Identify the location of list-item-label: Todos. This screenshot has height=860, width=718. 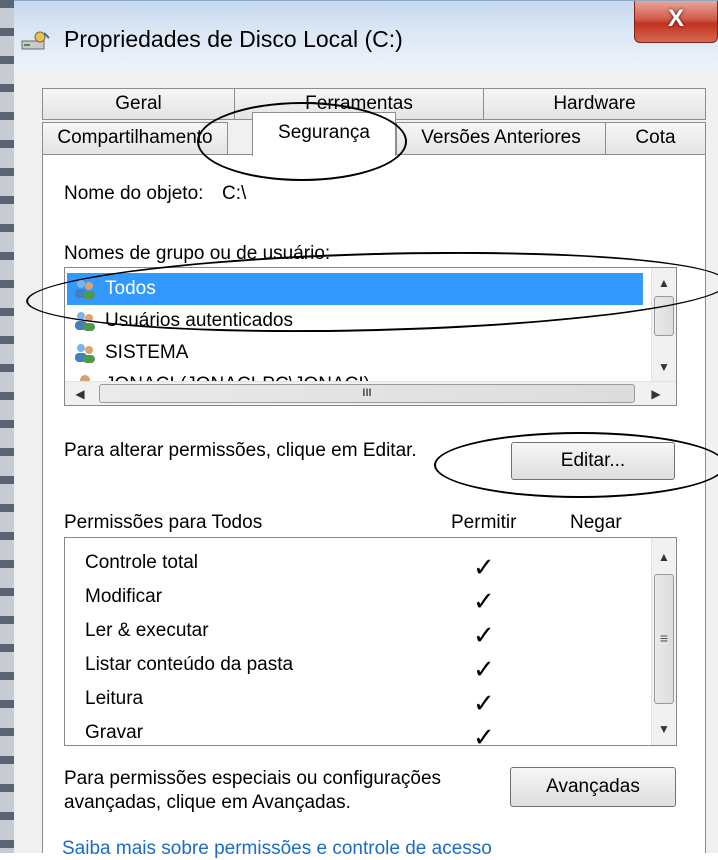
(130, 288).